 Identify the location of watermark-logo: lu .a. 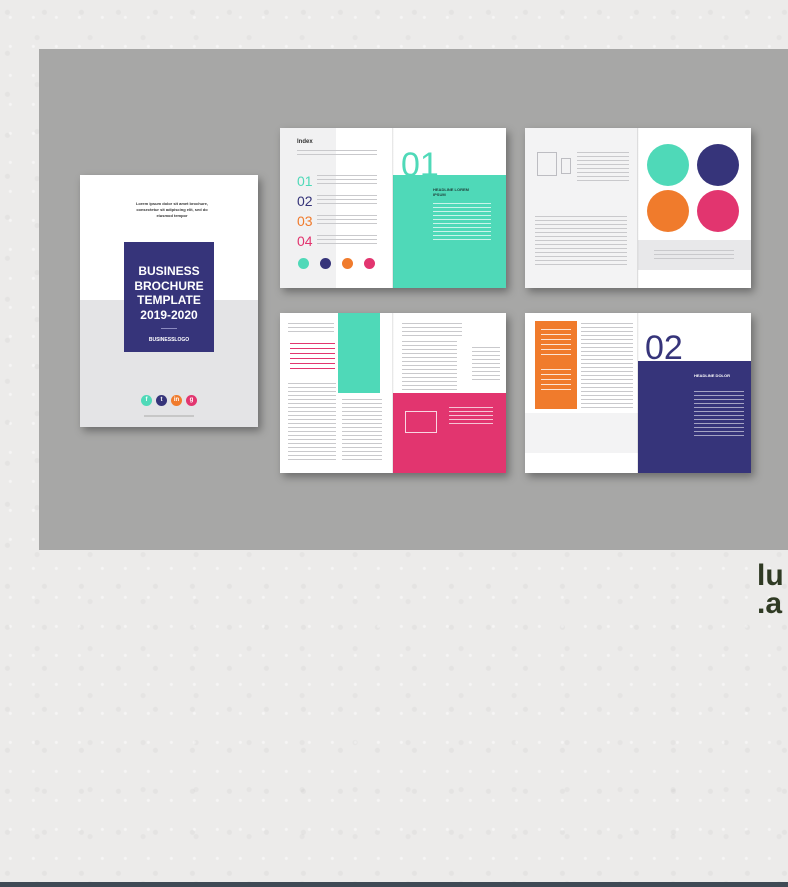
(772, 593).